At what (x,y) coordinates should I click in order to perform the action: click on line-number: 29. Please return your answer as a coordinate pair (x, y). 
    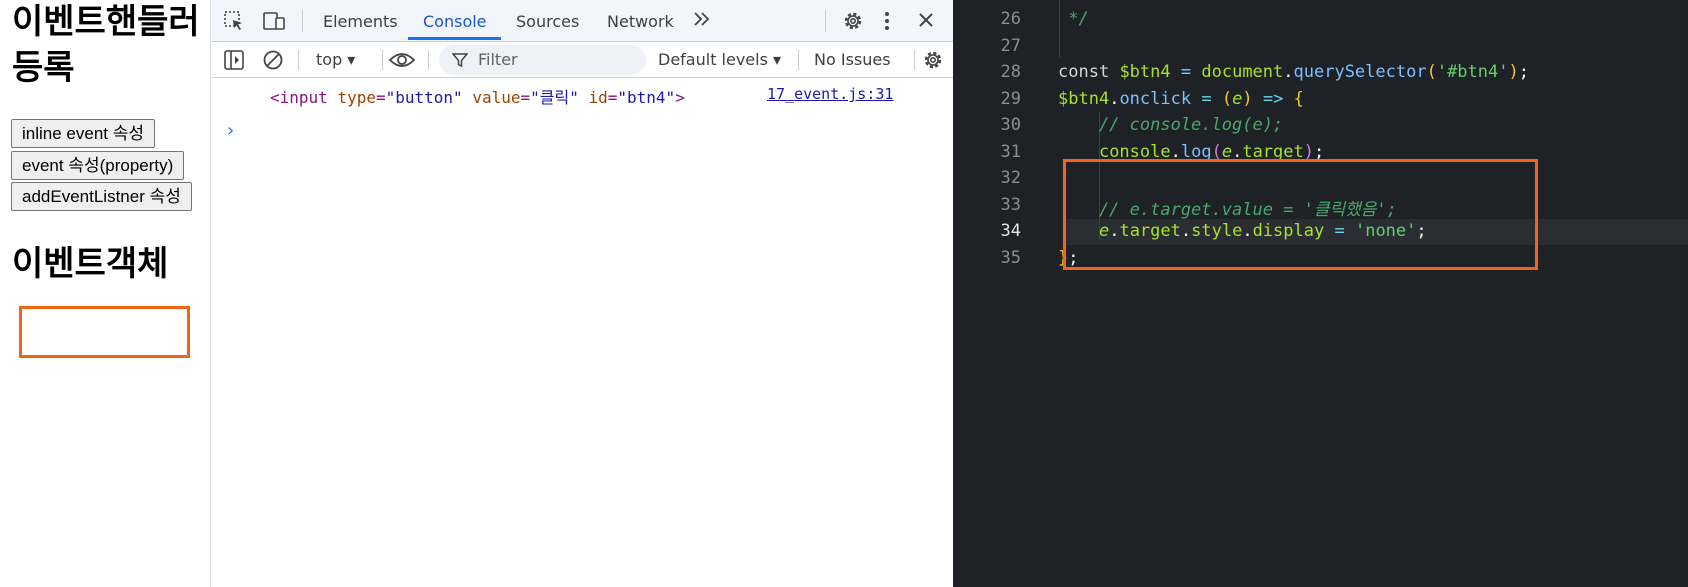
    Looking at the image, I should click on (1010, 99).